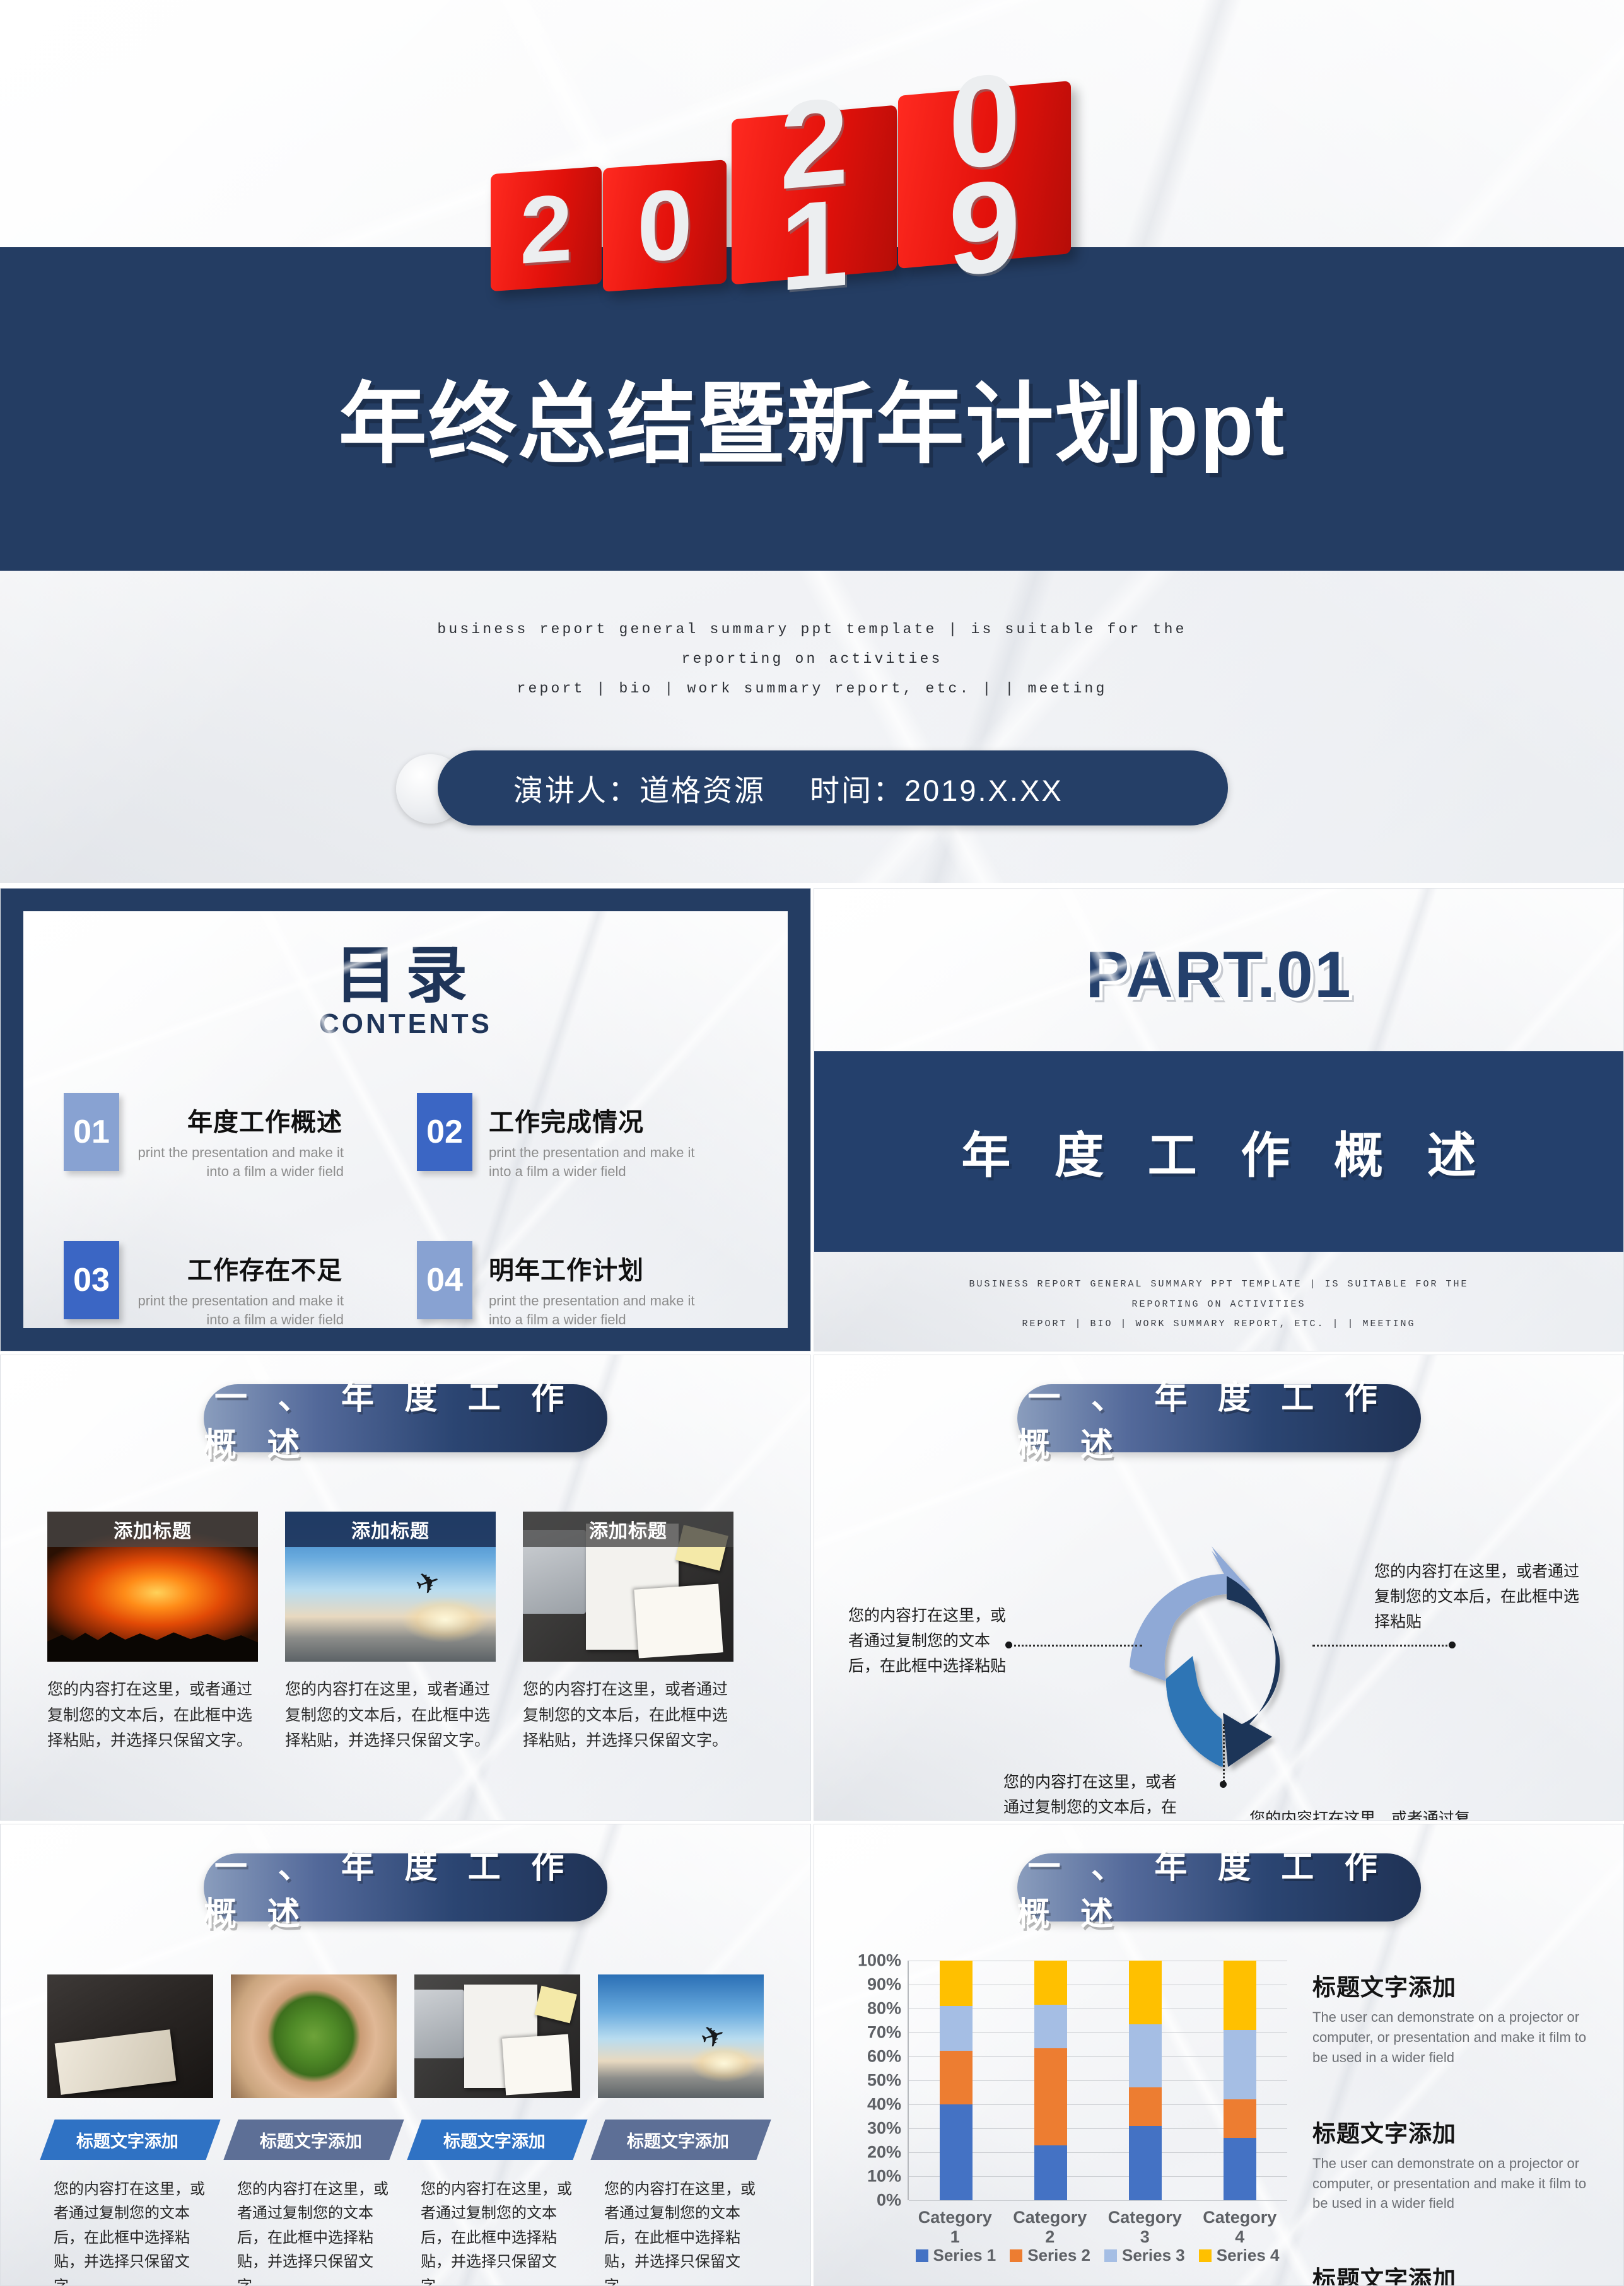  I want to click on chart-bars, so click(1098, 2080).